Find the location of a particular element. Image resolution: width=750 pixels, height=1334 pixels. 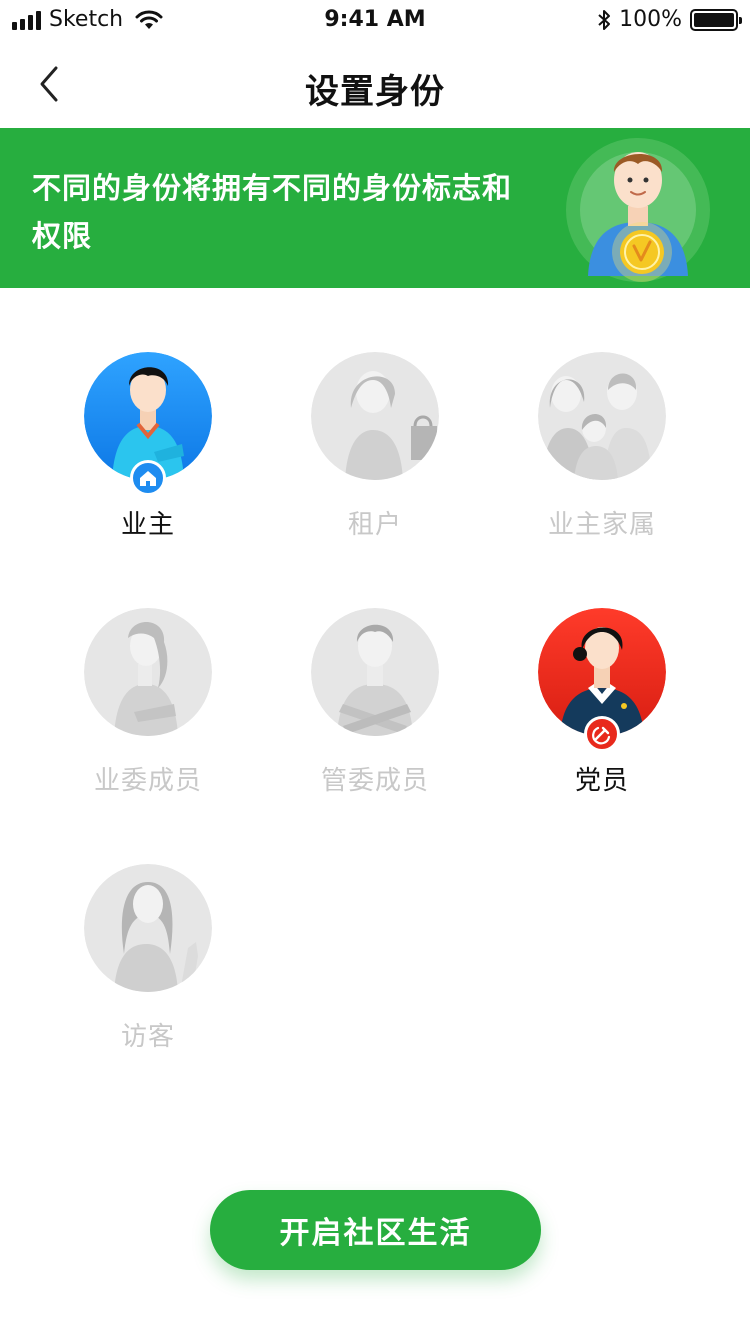

role-label-owner-family: 业主家属 is located at coordinates (601, 525).